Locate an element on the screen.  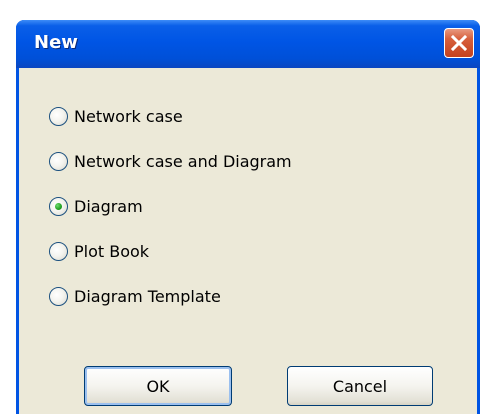
radio-diagram-template is located at coordinates (58, 296).